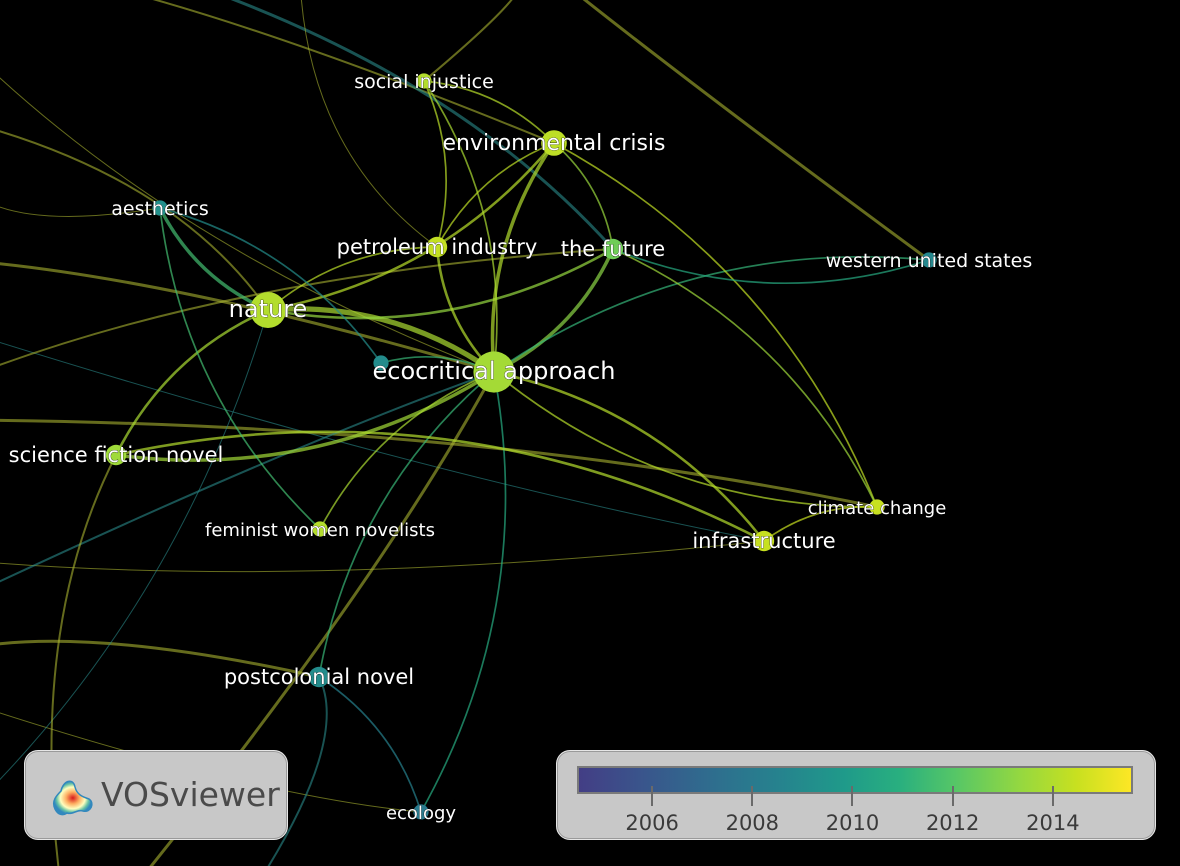  I want to click on node-label-science-fiction-novel: science fiction novel, so click(116, 455).